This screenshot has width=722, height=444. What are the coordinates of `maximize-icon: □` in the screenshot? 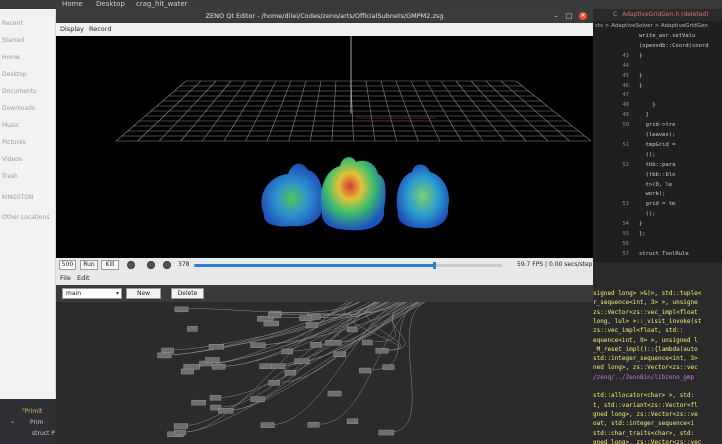 It's located at (569, 16).